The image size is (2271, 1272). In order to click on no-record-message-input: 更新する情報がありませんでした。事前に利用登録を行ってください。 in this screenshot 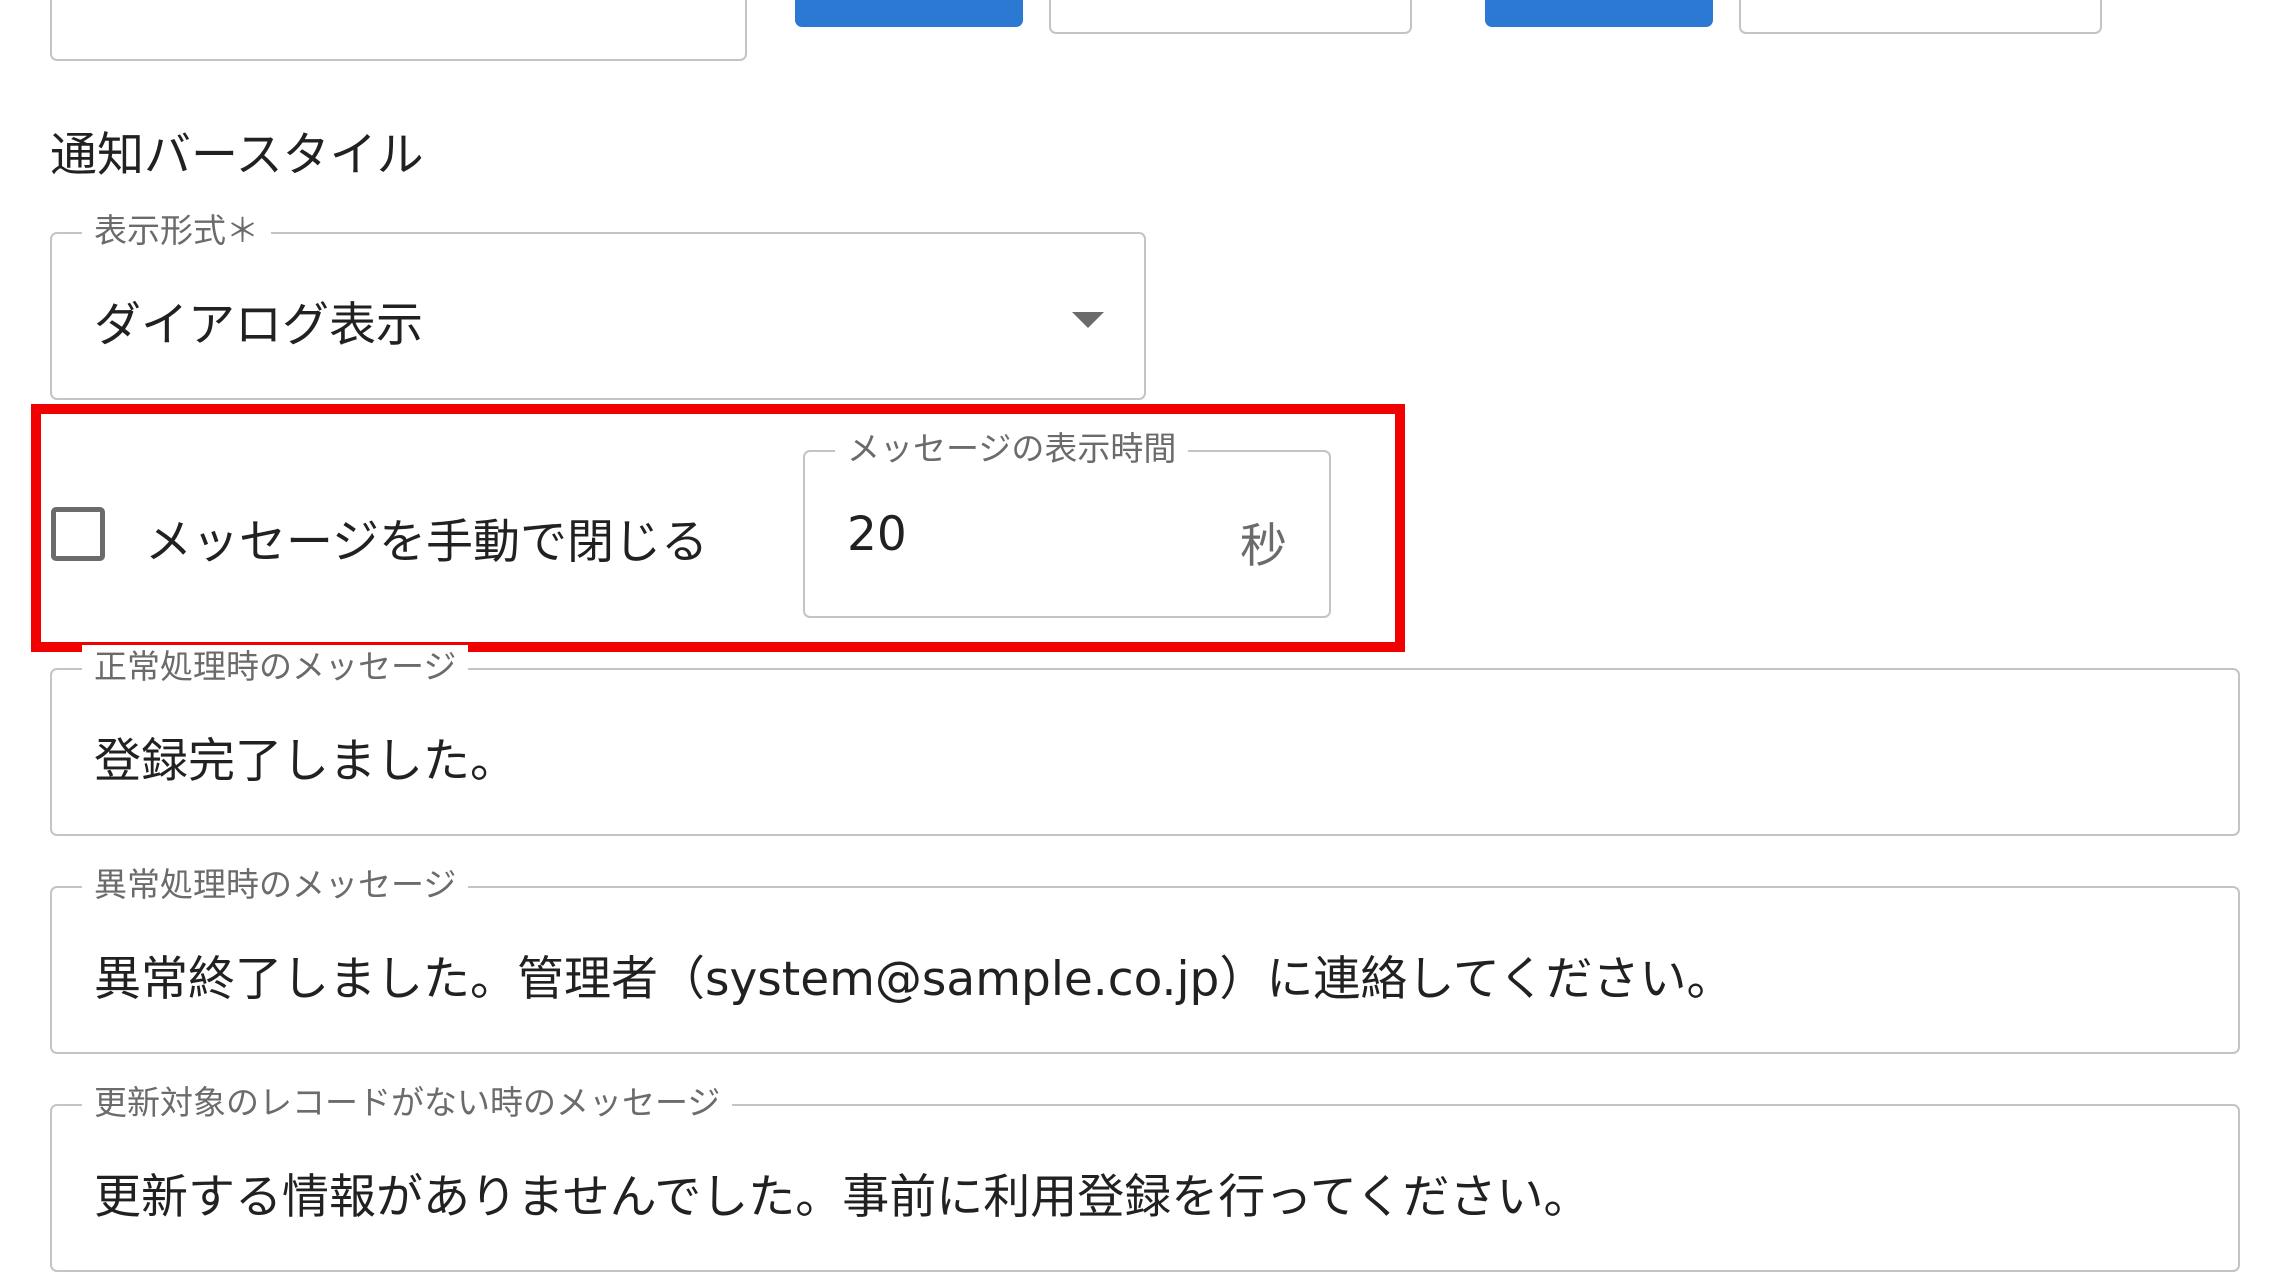, I will do `click(842, 1192)`.